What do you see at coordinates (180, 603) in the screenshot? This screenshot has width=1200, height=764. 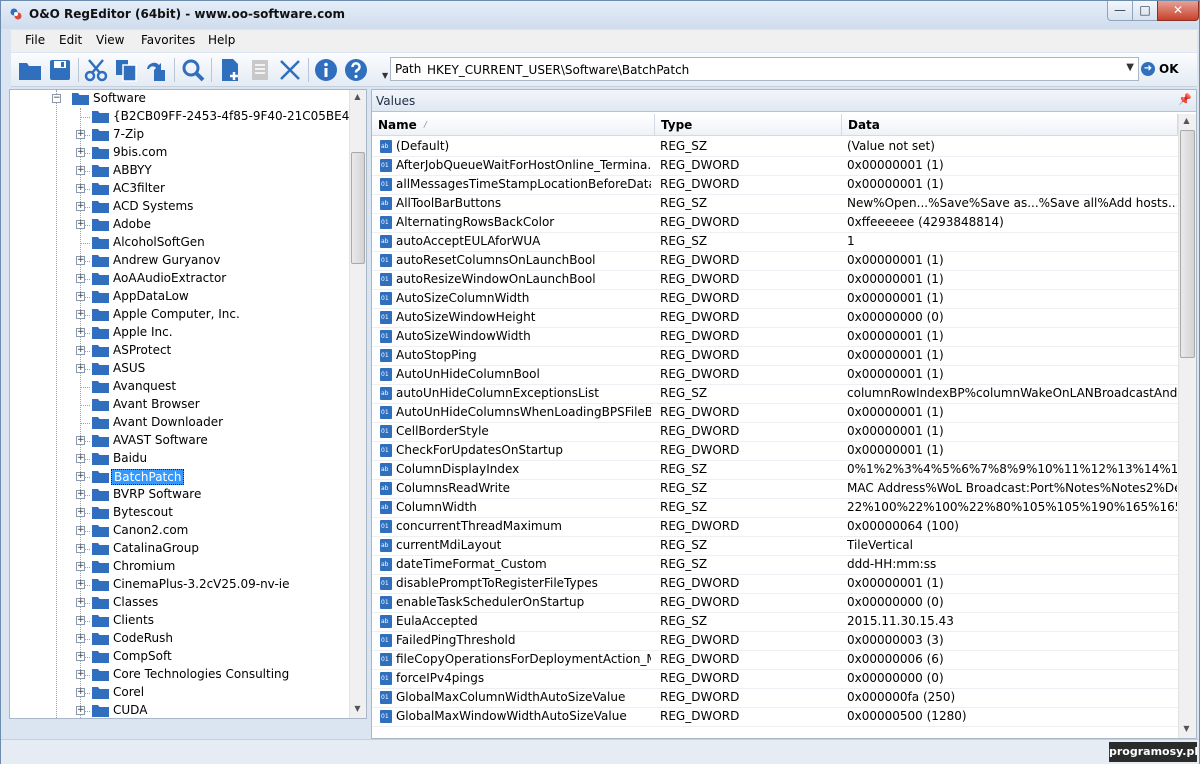 I see `tree-item: + Classes` at bounding box center [180, 603].